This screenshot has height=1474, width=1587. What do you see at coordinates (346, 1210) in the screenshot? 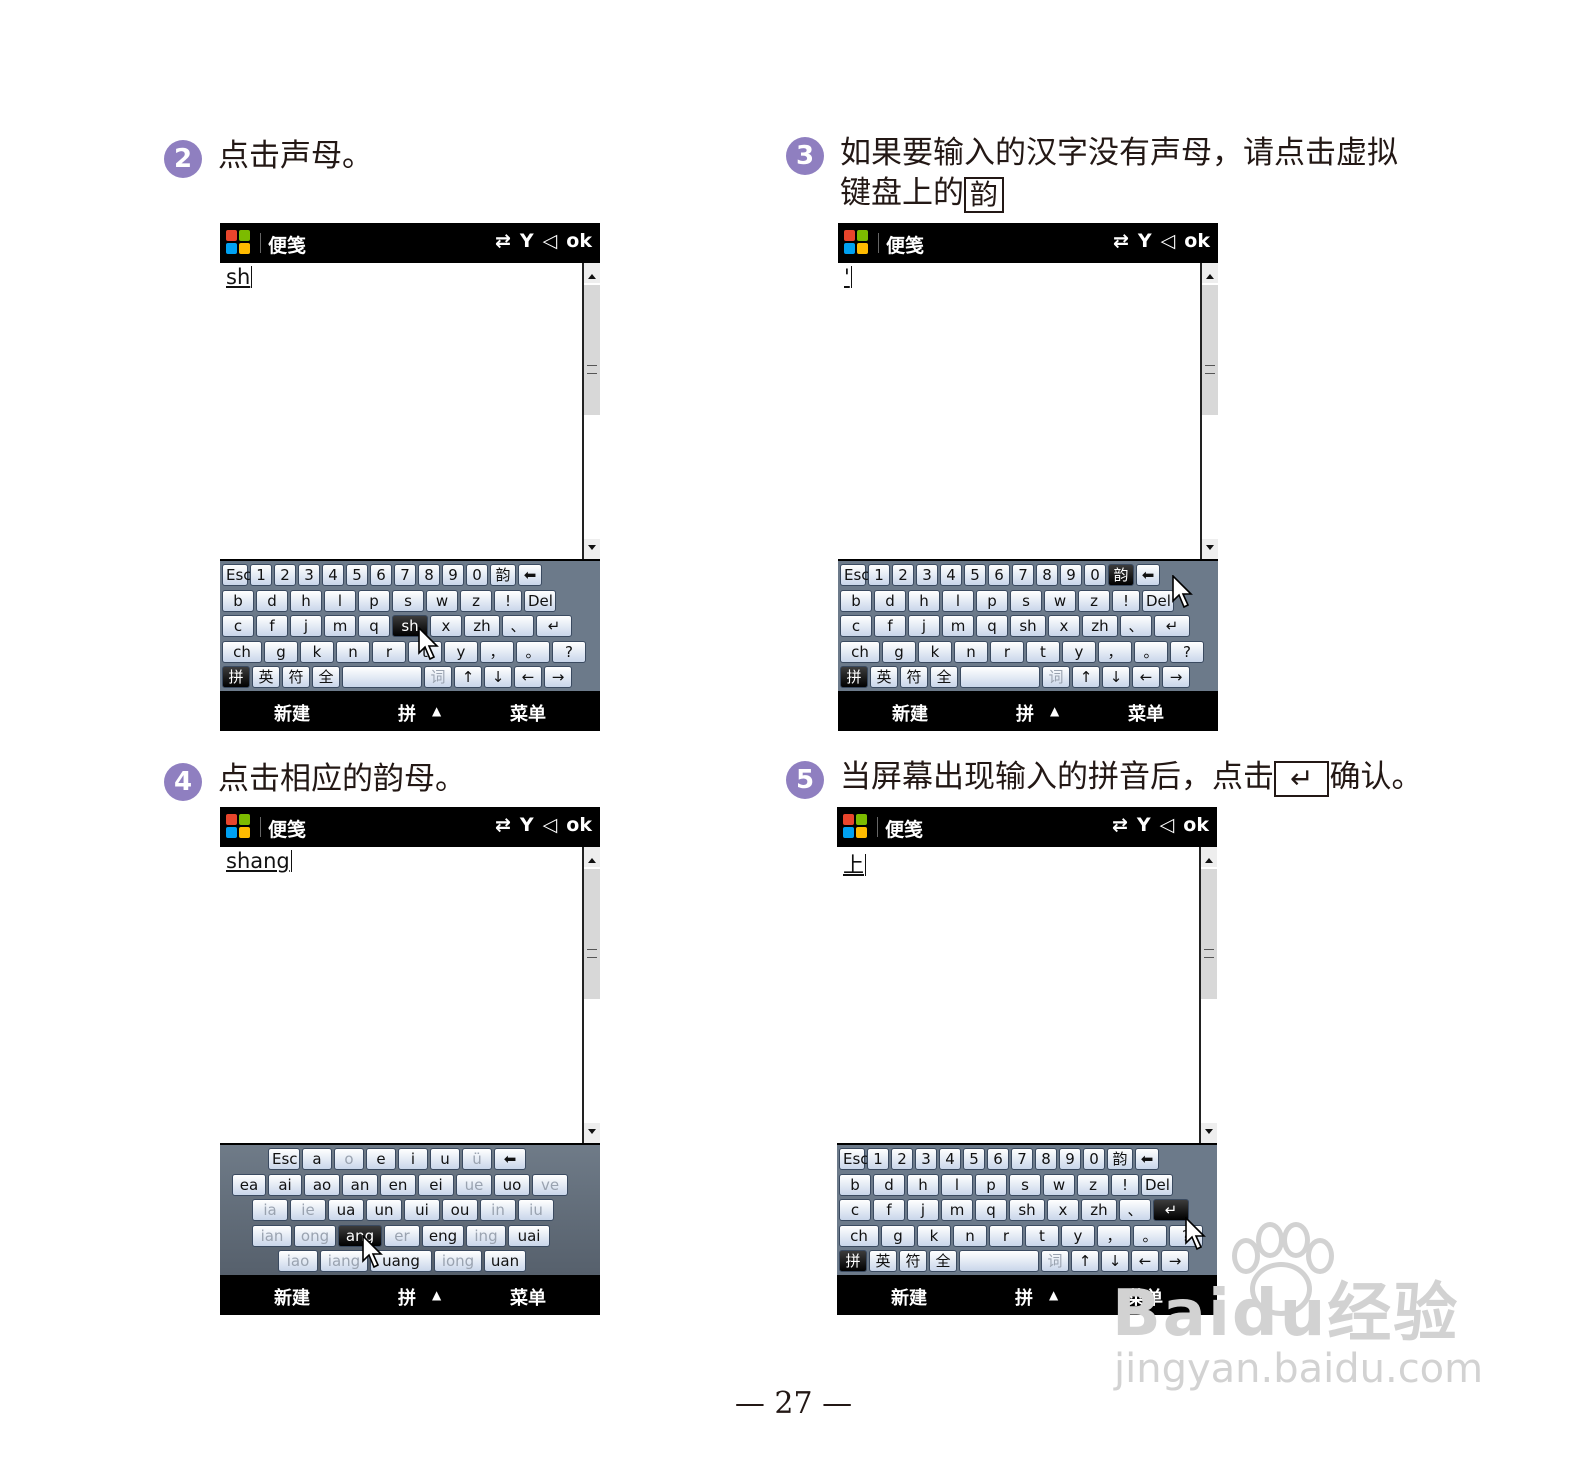
I see `key-ua: ua` at bounding box center [346, 1210].